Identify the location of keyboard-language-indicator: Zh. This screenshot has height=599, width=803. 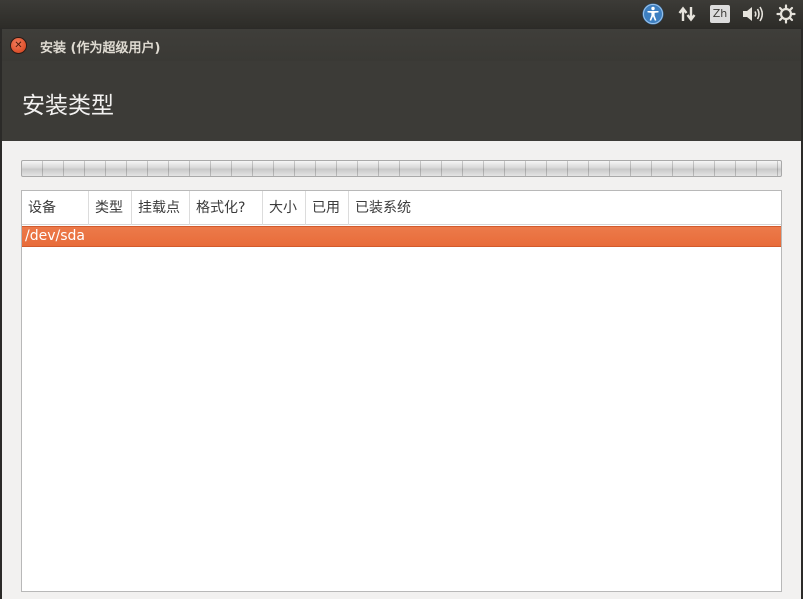
(720, 14).